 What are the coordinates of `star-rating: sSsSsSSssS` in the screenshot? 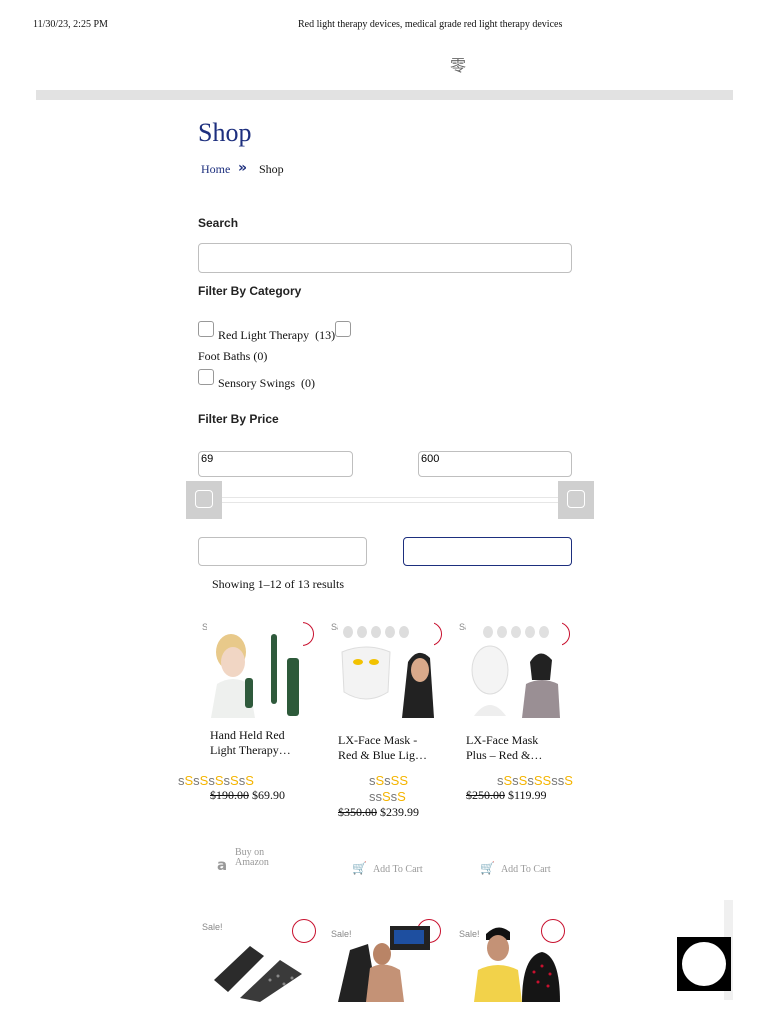 It's located at (535, 780).